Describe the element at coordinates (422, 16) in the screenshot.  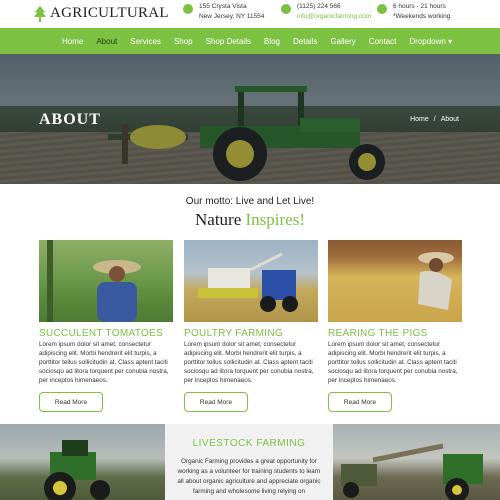
I see `hours-line2: *Weekends working` at that location.